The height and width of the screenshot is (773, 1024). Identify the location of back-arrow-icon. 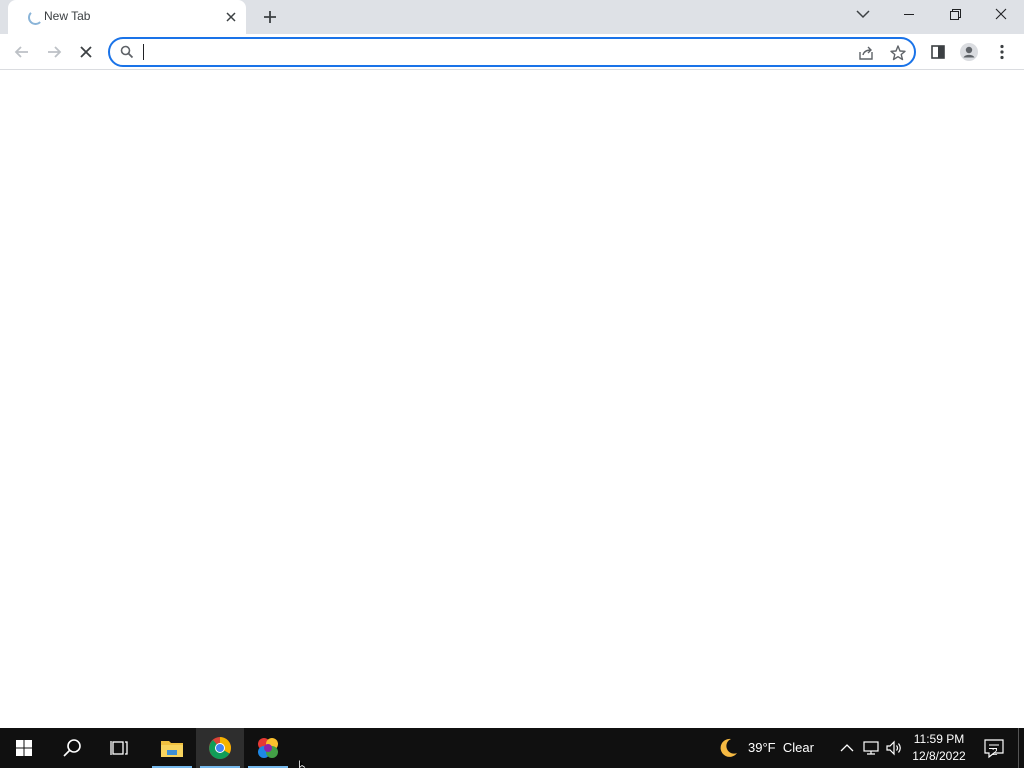
(21, 52).